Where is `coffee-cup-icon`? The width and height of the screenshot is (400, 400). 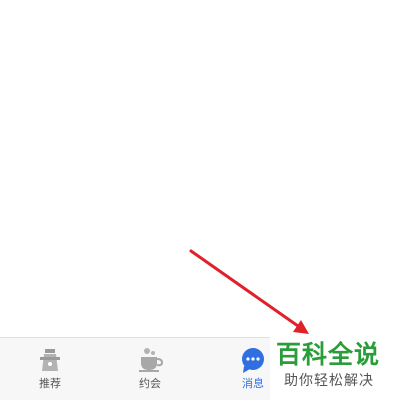
coffee-cup-icon is located at coordinates (151, 360).